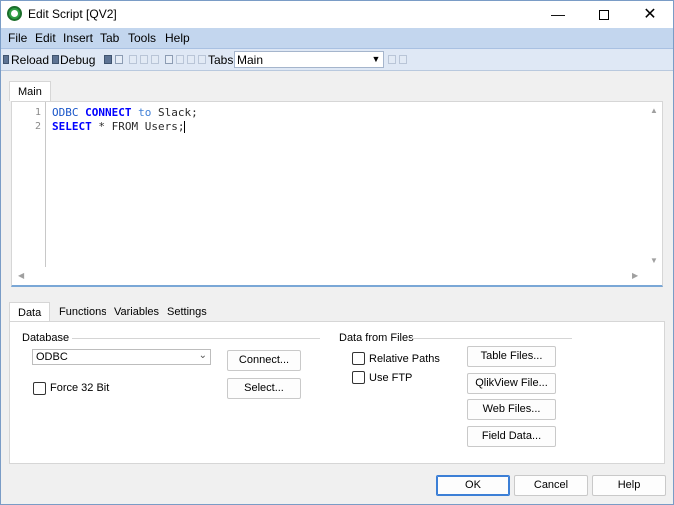  Describe the element at coordinates (404, 359) in the screenshot. I see `relative-paths-label: Relative Paths` at that location.